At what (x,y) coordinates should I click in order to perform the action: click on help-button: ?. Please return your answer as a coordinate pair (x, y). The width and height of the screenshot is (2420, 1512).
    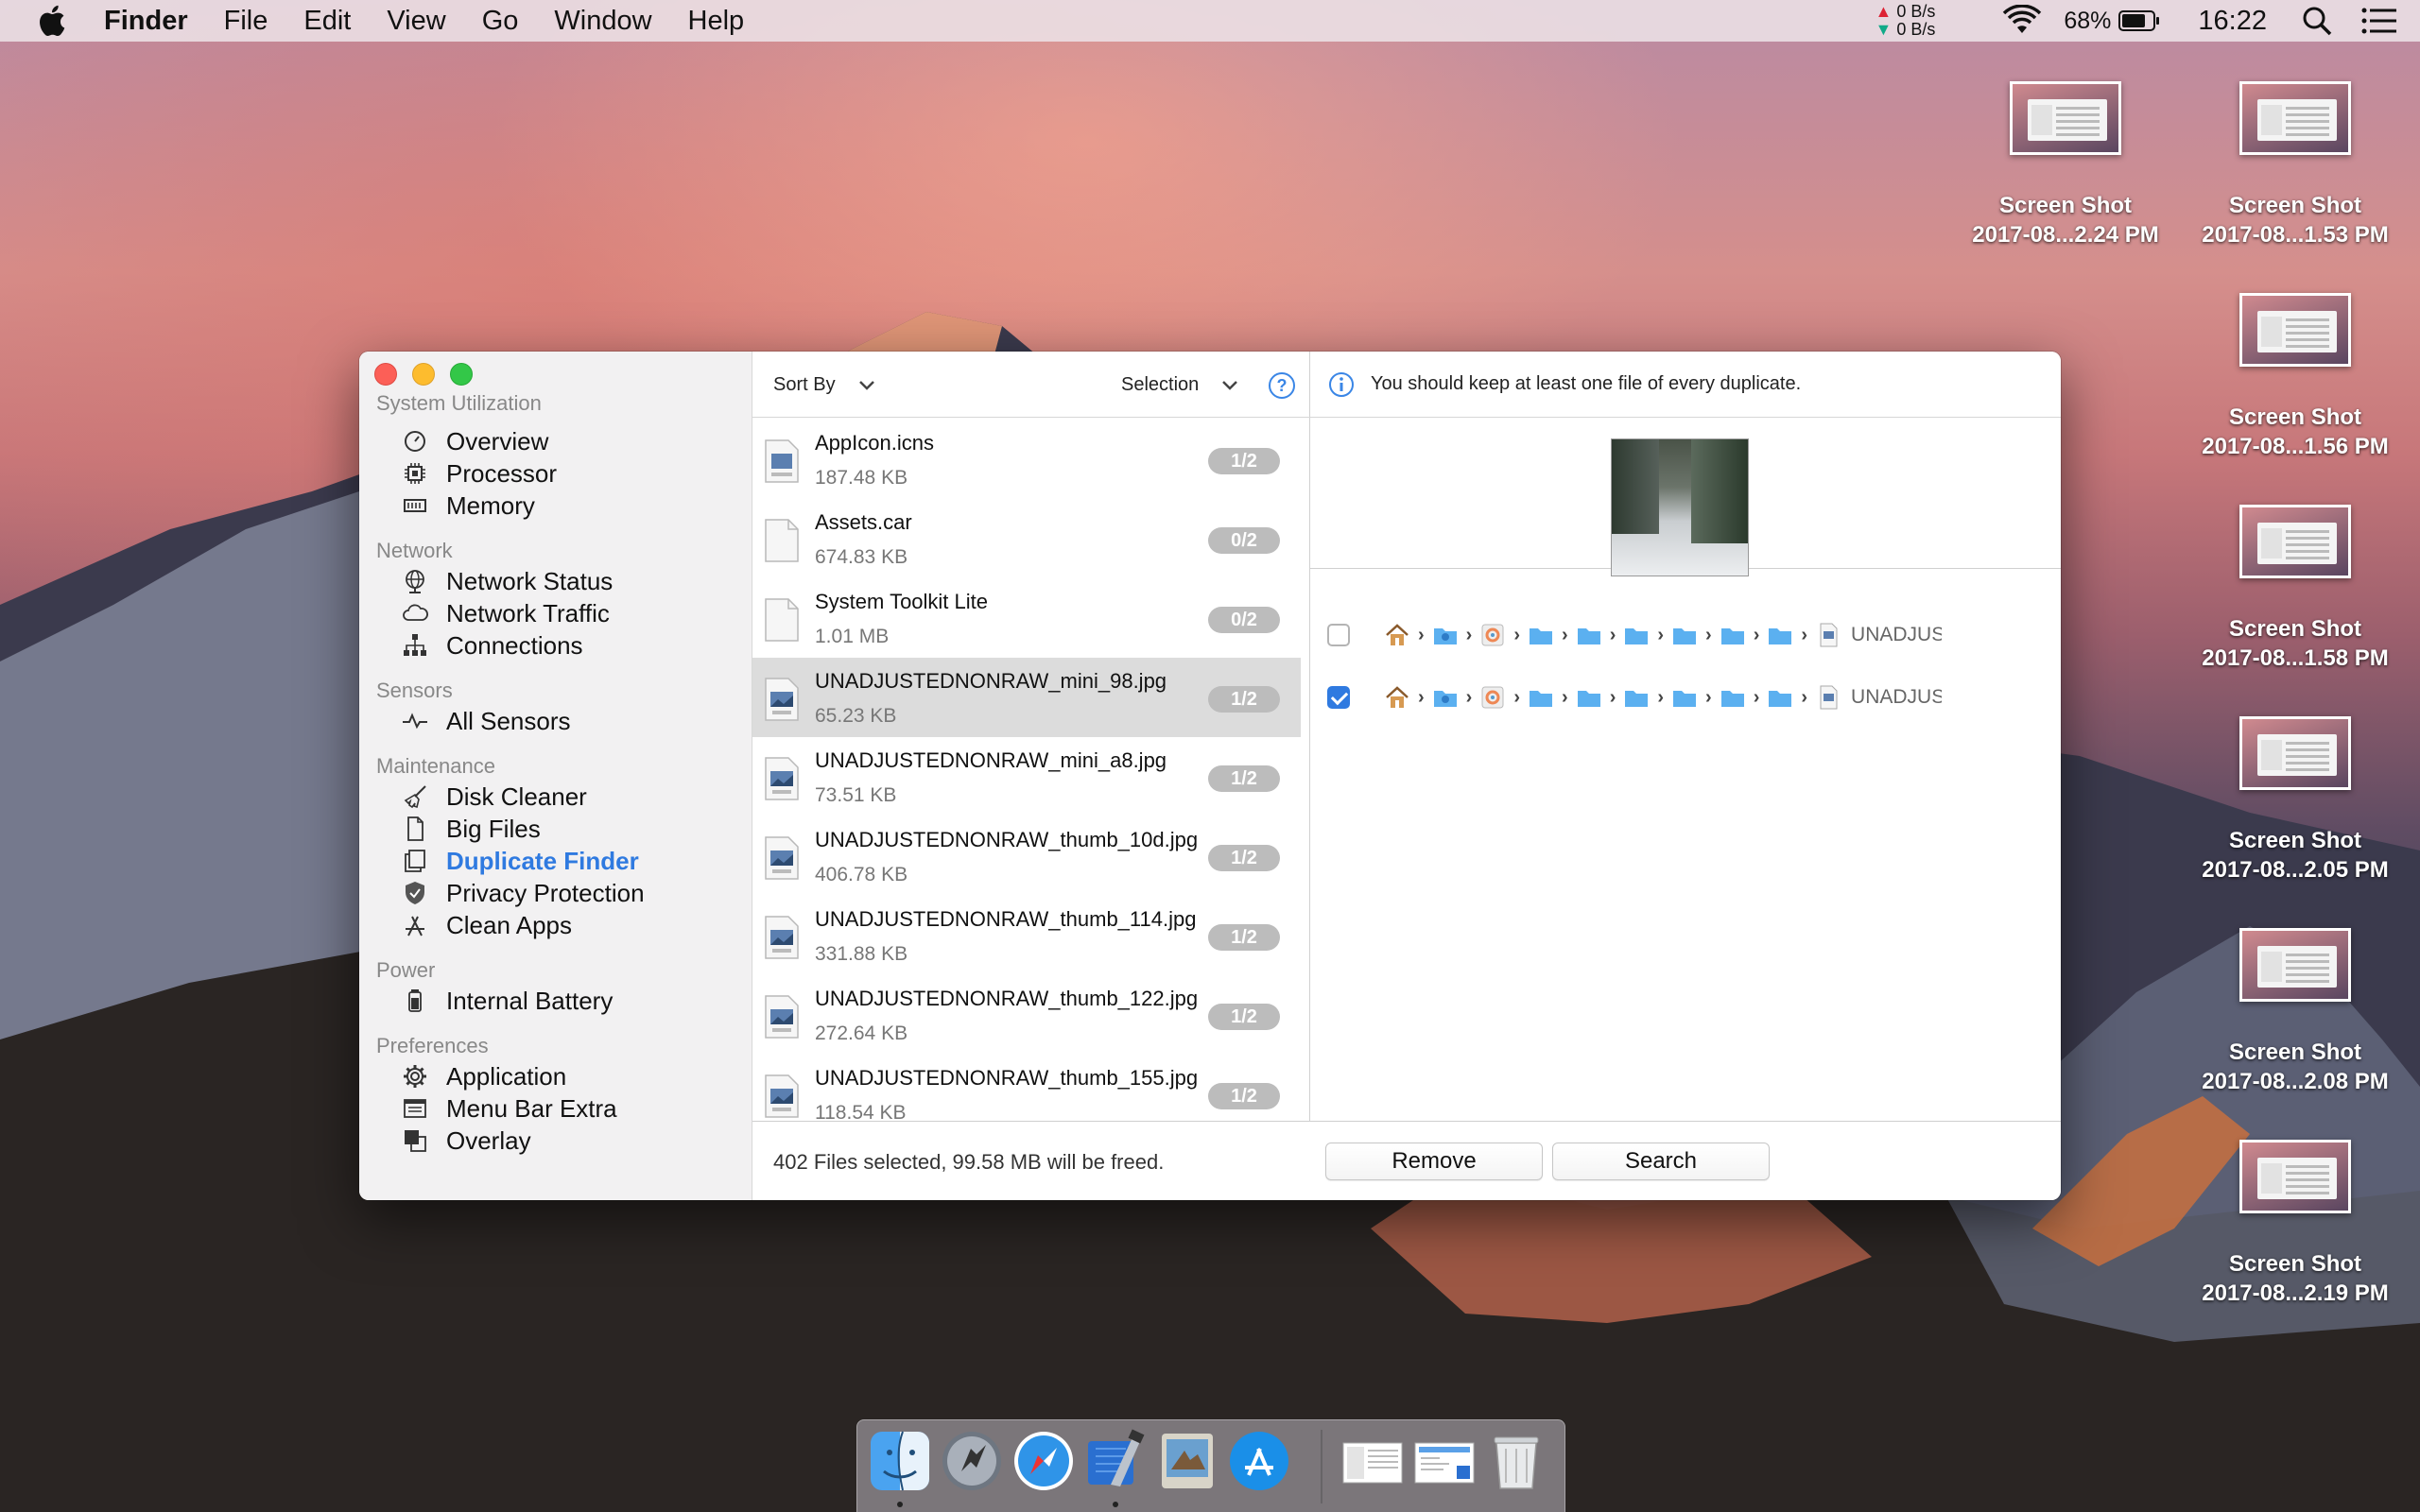
    Looking at the image, I should click on (1282, 385).